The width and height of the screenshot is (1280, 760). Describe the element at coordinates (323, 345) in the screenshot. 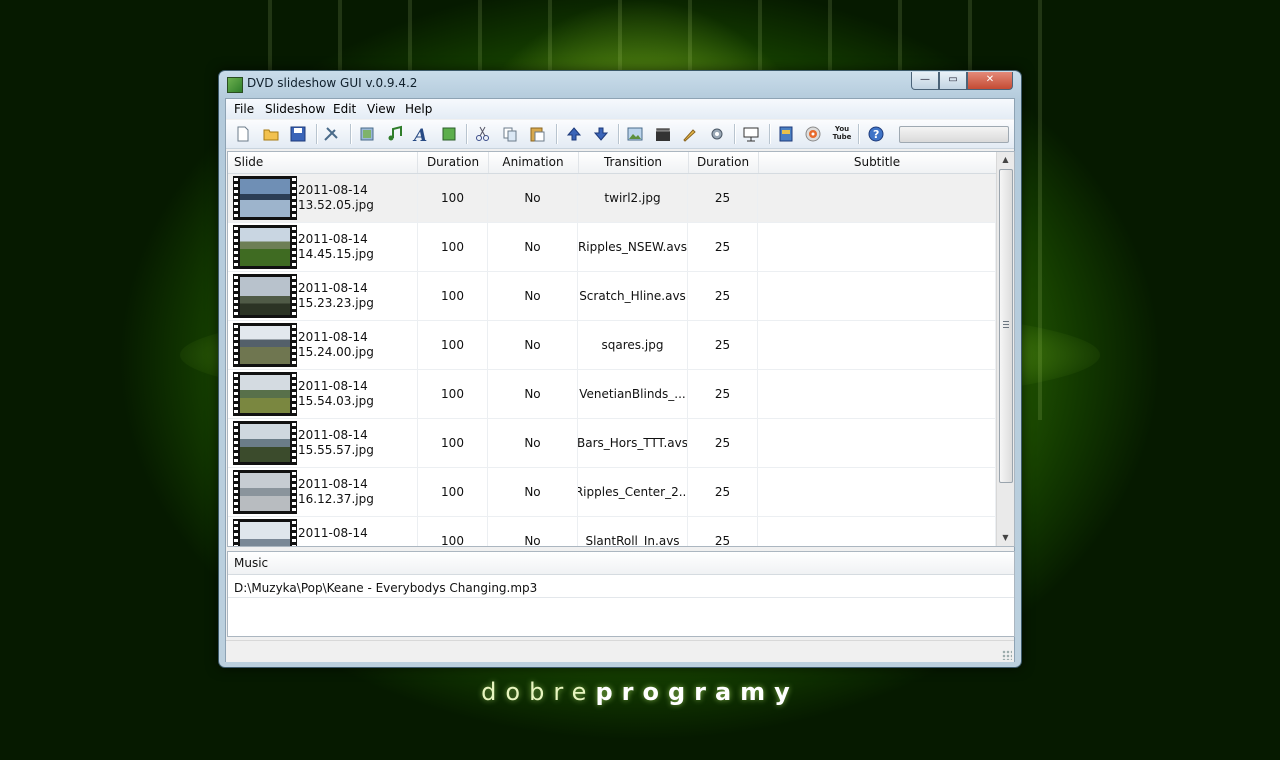

I see `slide-cell: 2011-08-14 15.24.00.jpg` at that location.